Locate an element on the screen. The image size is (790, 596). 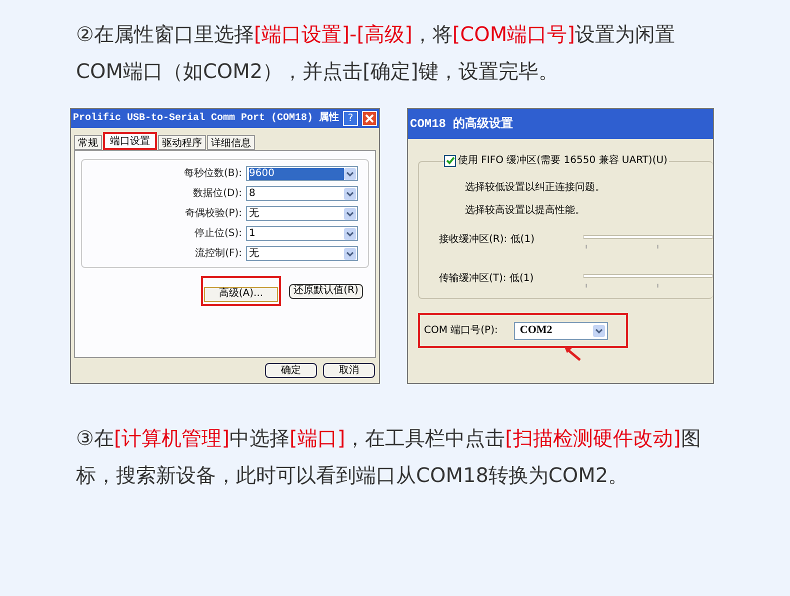
field-label: 停止位(S): is located at coordinates (218, 233).